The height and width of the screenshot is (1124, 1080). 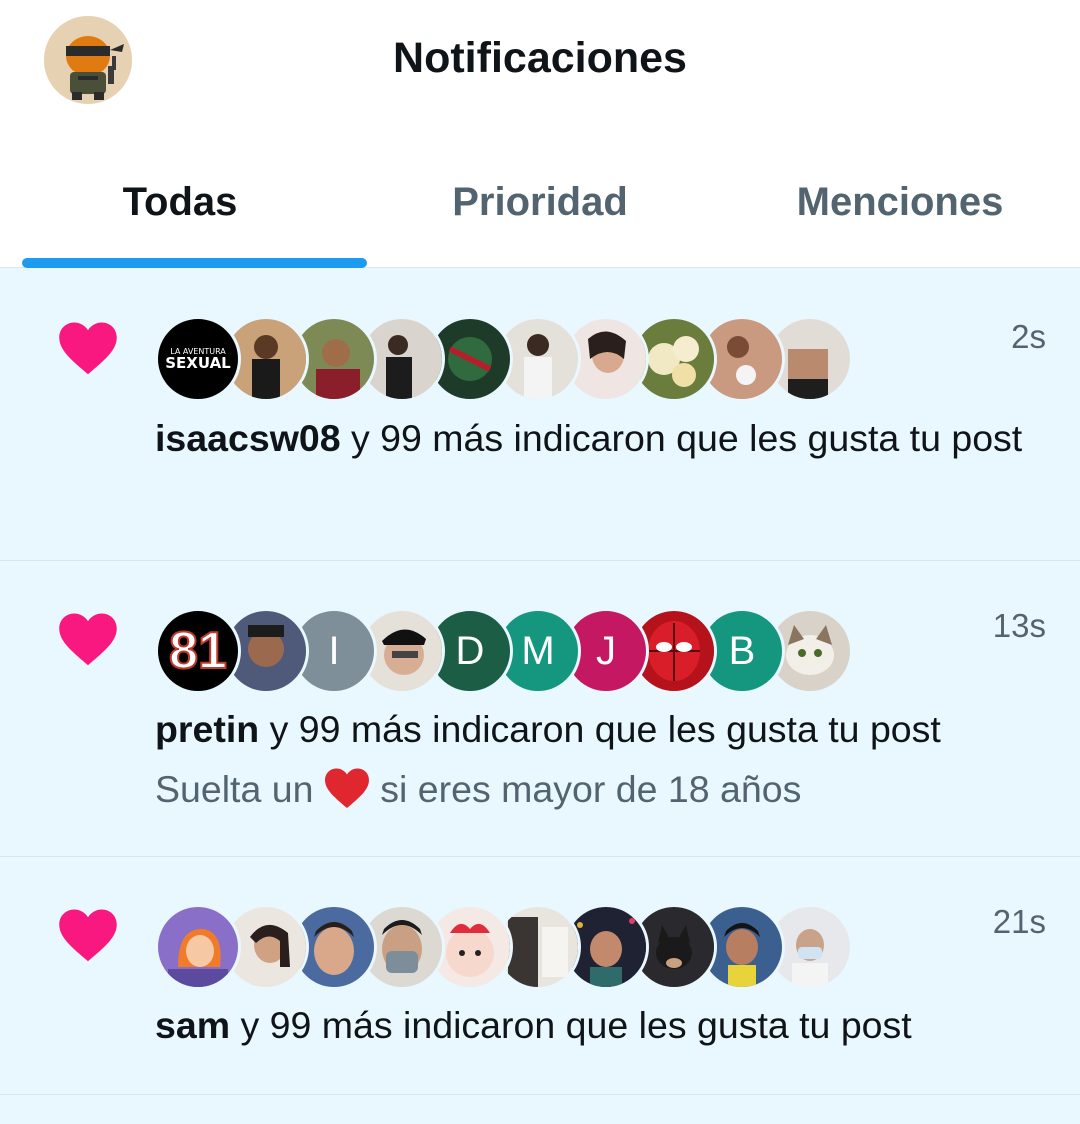 What do you see at coordinates (180, 208) in the screenshot?
I see `tab-todas: Todas` at bounding box center [180, 208].